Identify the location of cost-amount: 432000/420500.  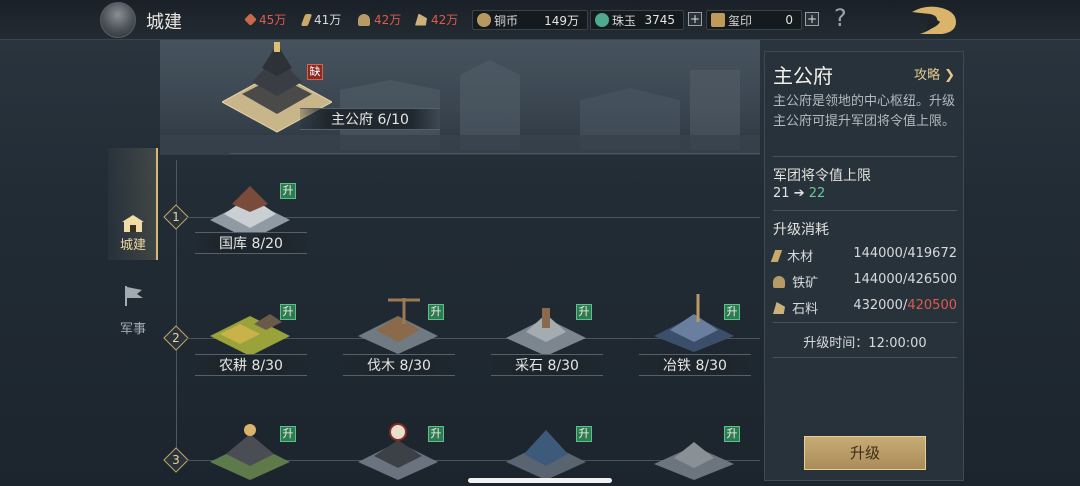
(905, 305).